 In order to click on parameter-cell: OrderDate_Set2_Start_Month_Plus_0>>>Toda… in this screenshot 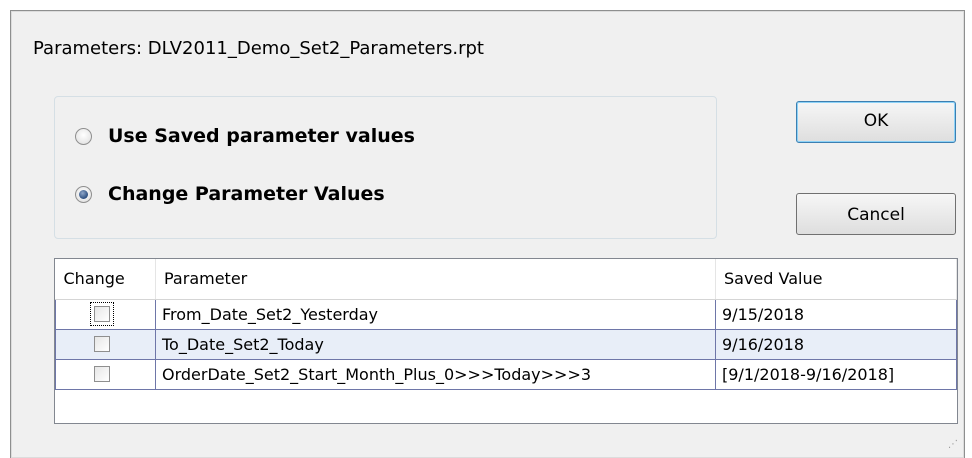, I will do `click(435, 374)`.